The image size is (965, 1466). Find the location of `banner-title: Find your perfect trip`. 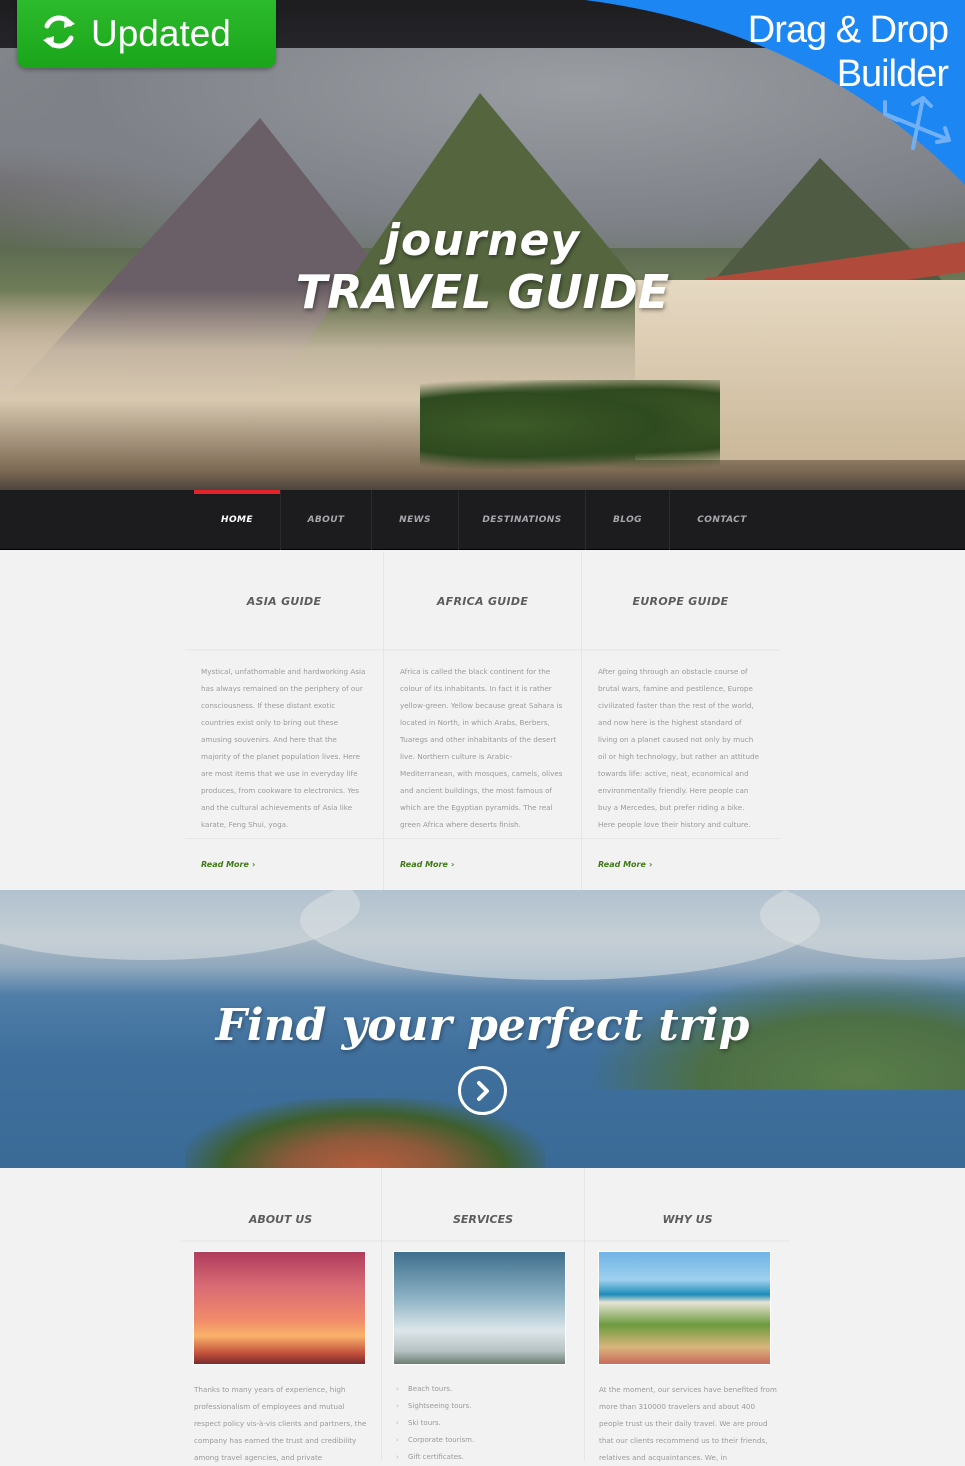

banner-title: Find your perfect trip is located at coordinates (482, 1025).